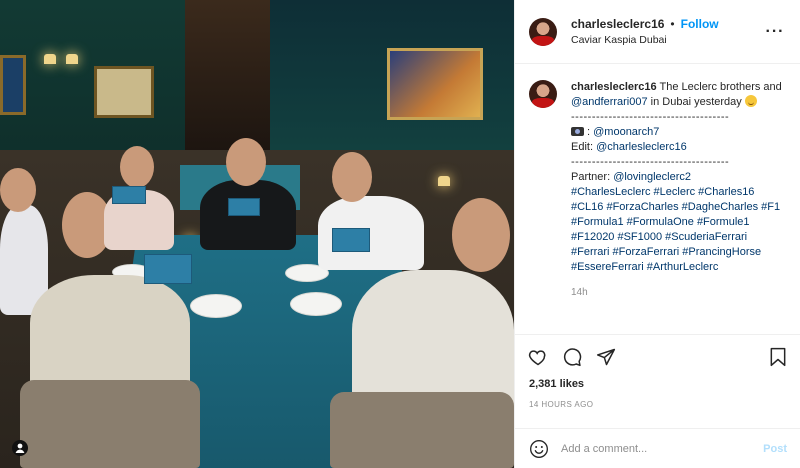 The height and width of the screenshot is (468, 800). What do you see at coordinates (579, 292) in the screenshot?
I see `caption-time: 14h` at bounding box center [579, 292].